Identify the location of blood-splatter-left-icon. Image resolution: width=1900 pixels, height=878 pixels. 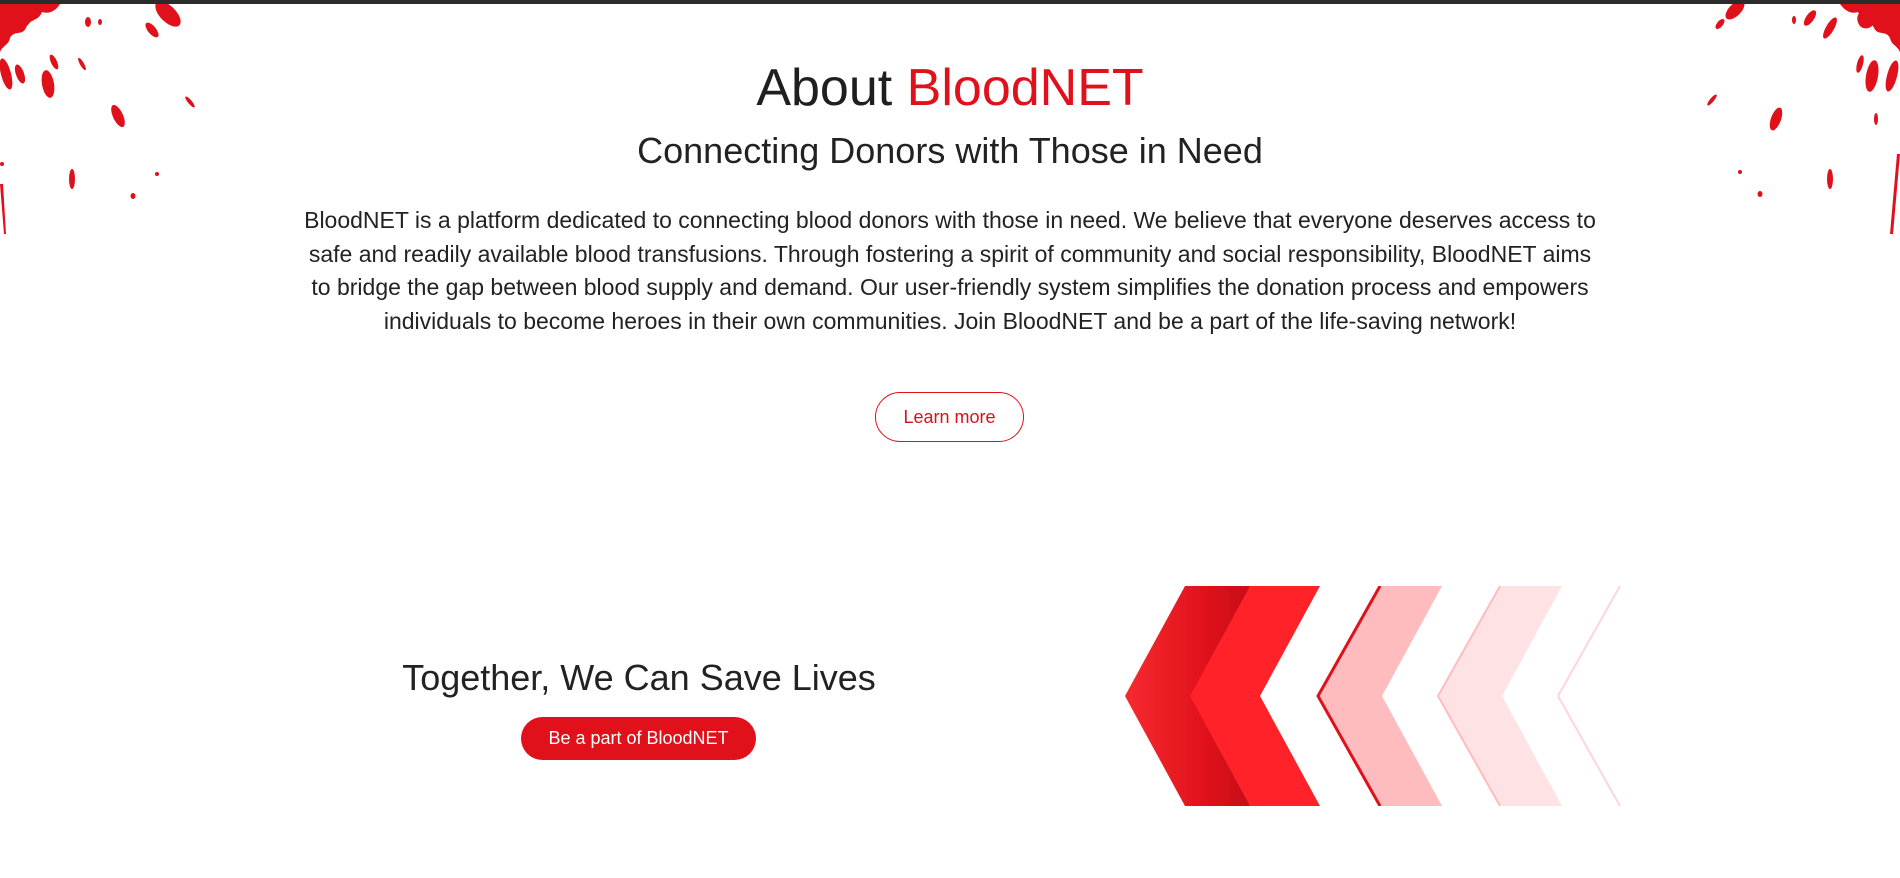
(97, 119).